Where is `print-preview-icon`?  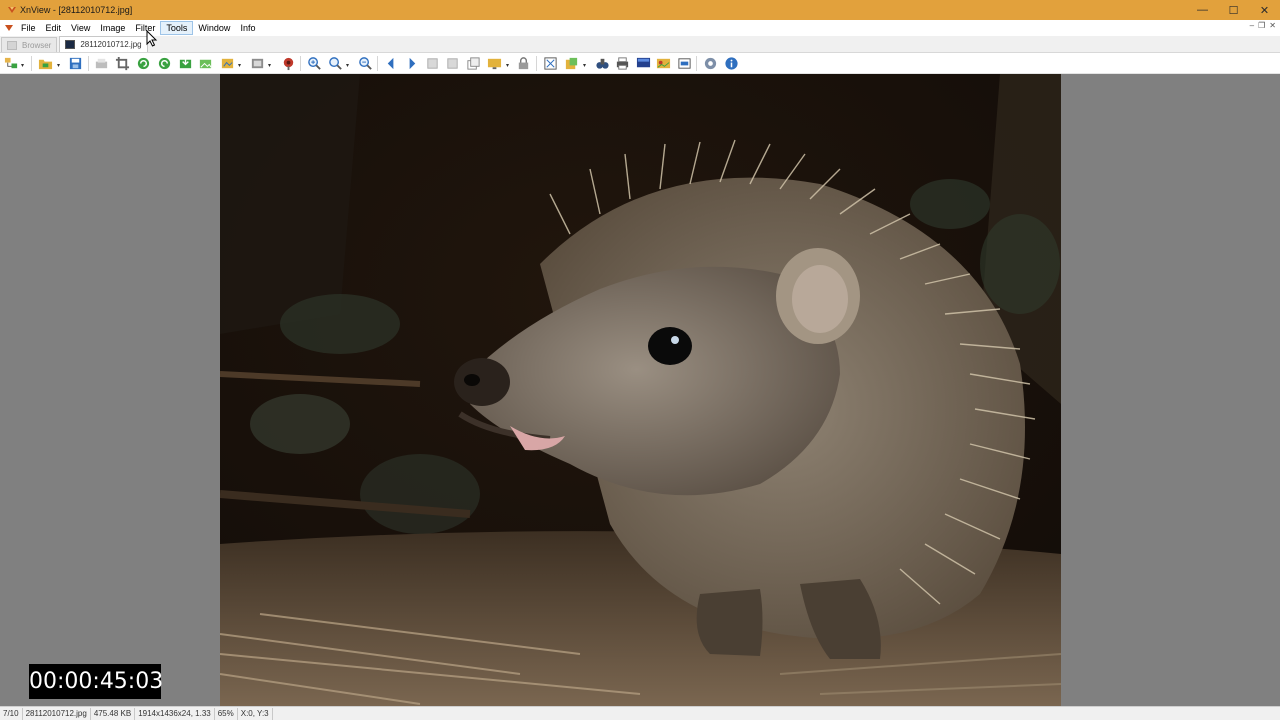
print-preview-icon is located at coordinates (101, 63).